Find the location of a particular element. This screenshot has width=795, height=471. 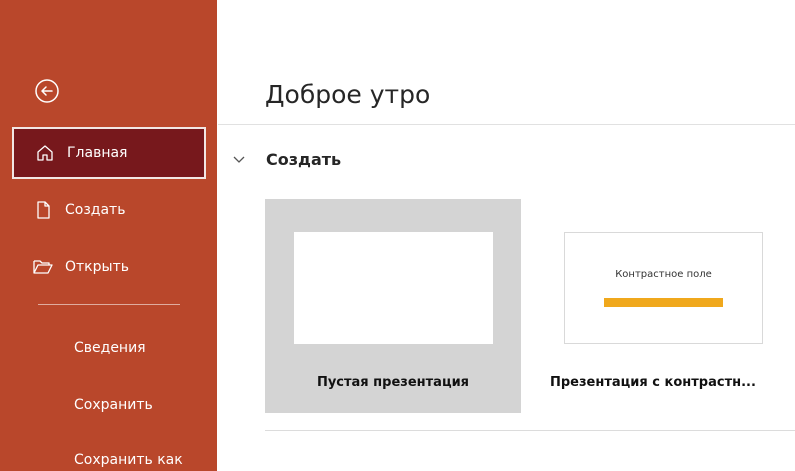

page-title: Доброе утро is located at coordinates (348, 94).